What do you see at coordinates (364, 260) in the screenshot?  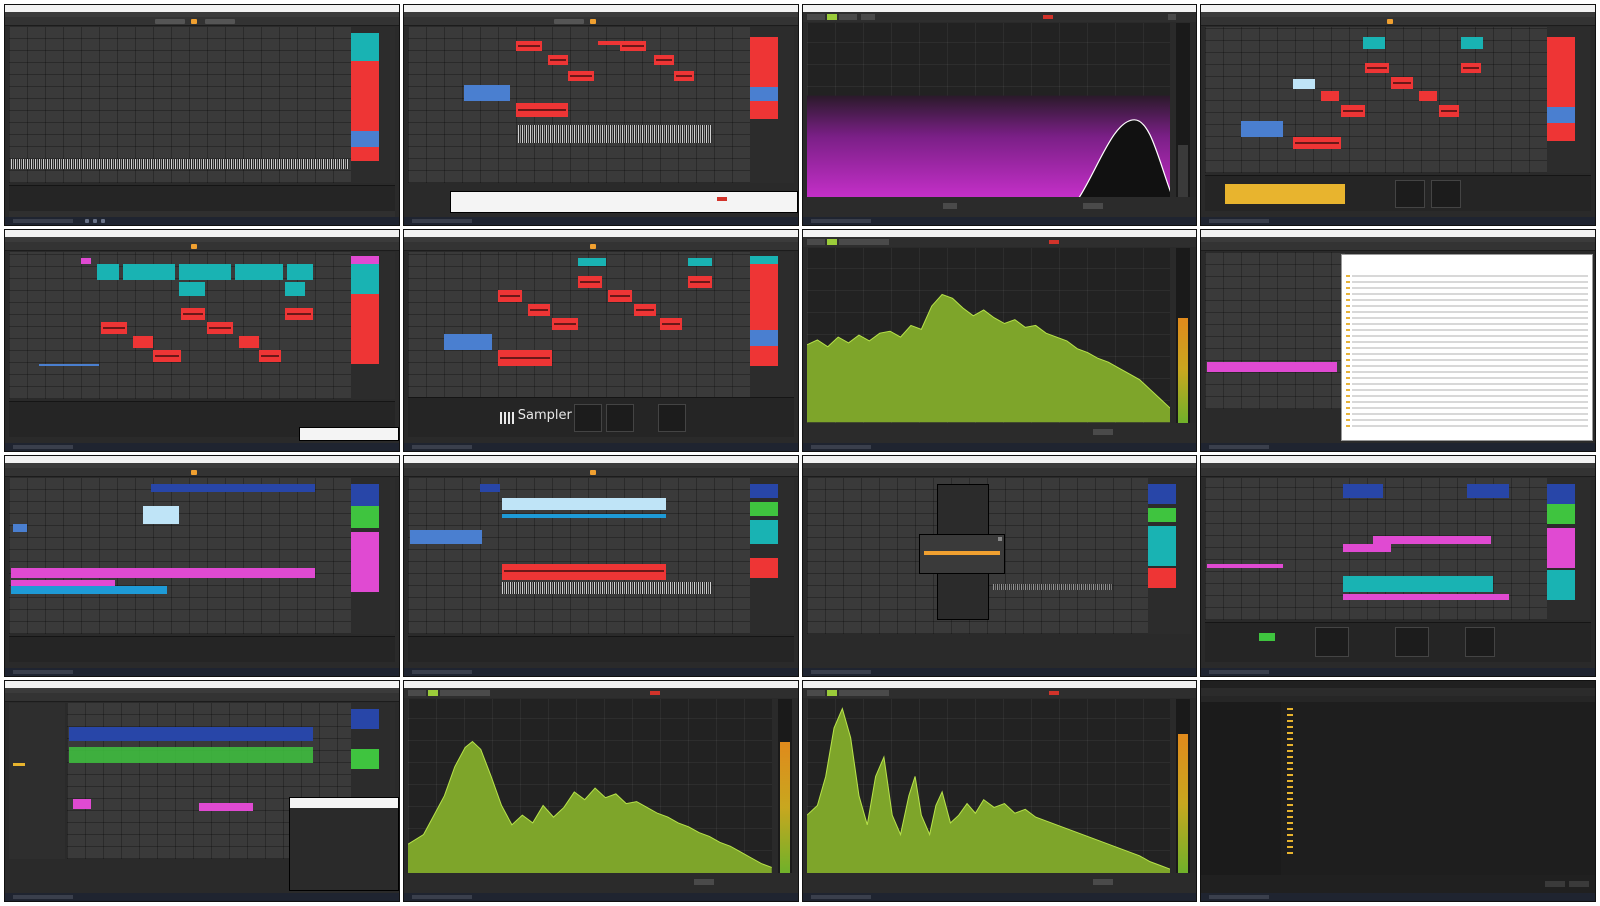 I see `track-color-pink` at bounding box center [364, 260].